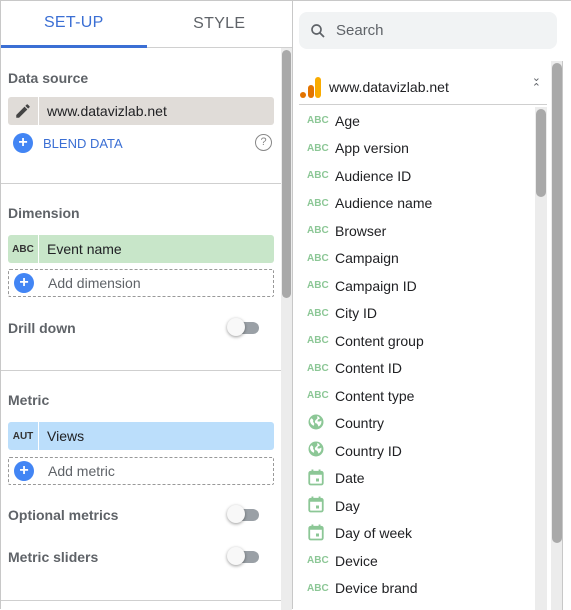 Image resolution: width=571 pixels, height=610 pixels. What do you see at coordinates (243, 327) in the screenshot?
I see `drill-down-toggle` at bounding box center [243, 327].